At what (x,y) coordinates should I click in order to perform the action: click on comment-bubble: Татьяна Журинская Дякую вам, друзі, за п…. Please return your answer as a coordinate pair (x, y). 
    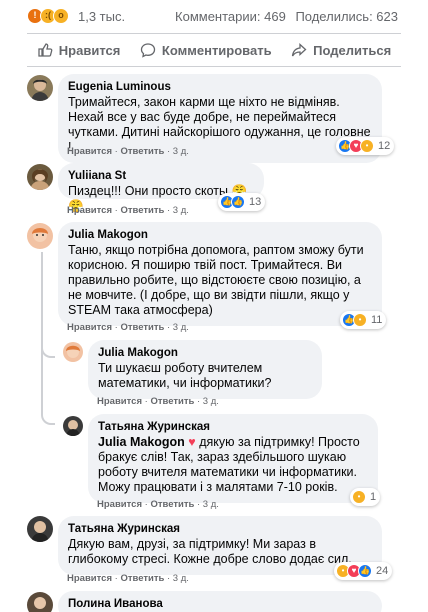
    Looking at the image, I should click on (220, 545).